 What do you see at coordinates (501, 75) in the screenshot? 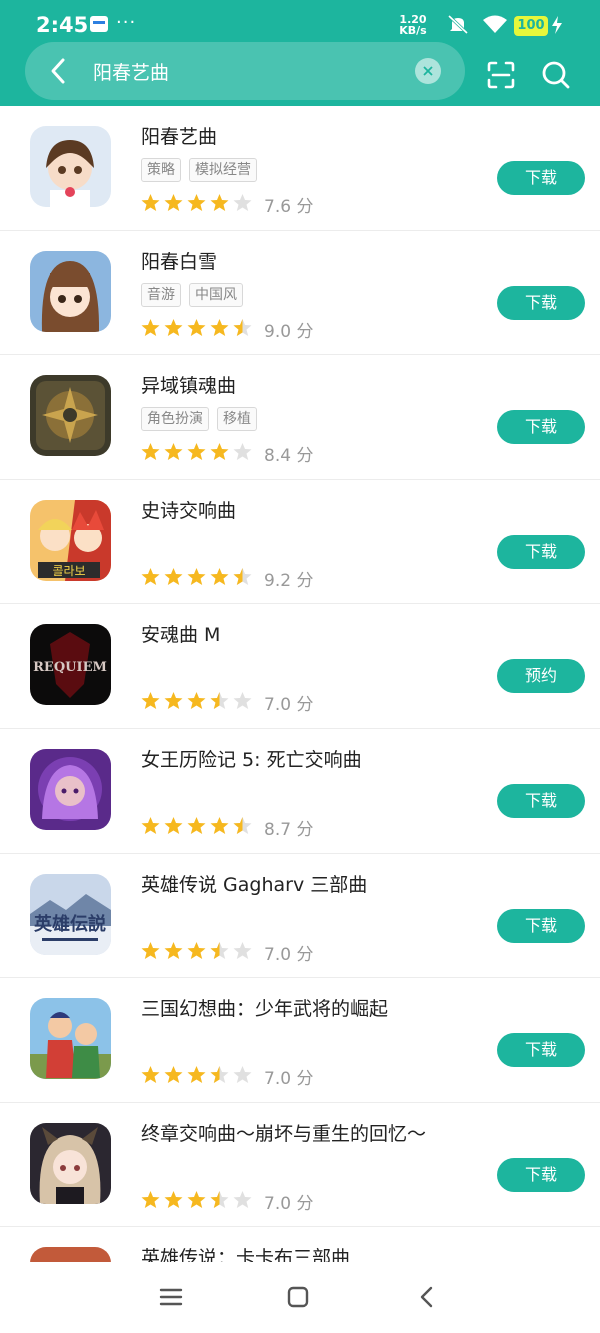
I see `scan-icon` at bounding box center [501, 75].